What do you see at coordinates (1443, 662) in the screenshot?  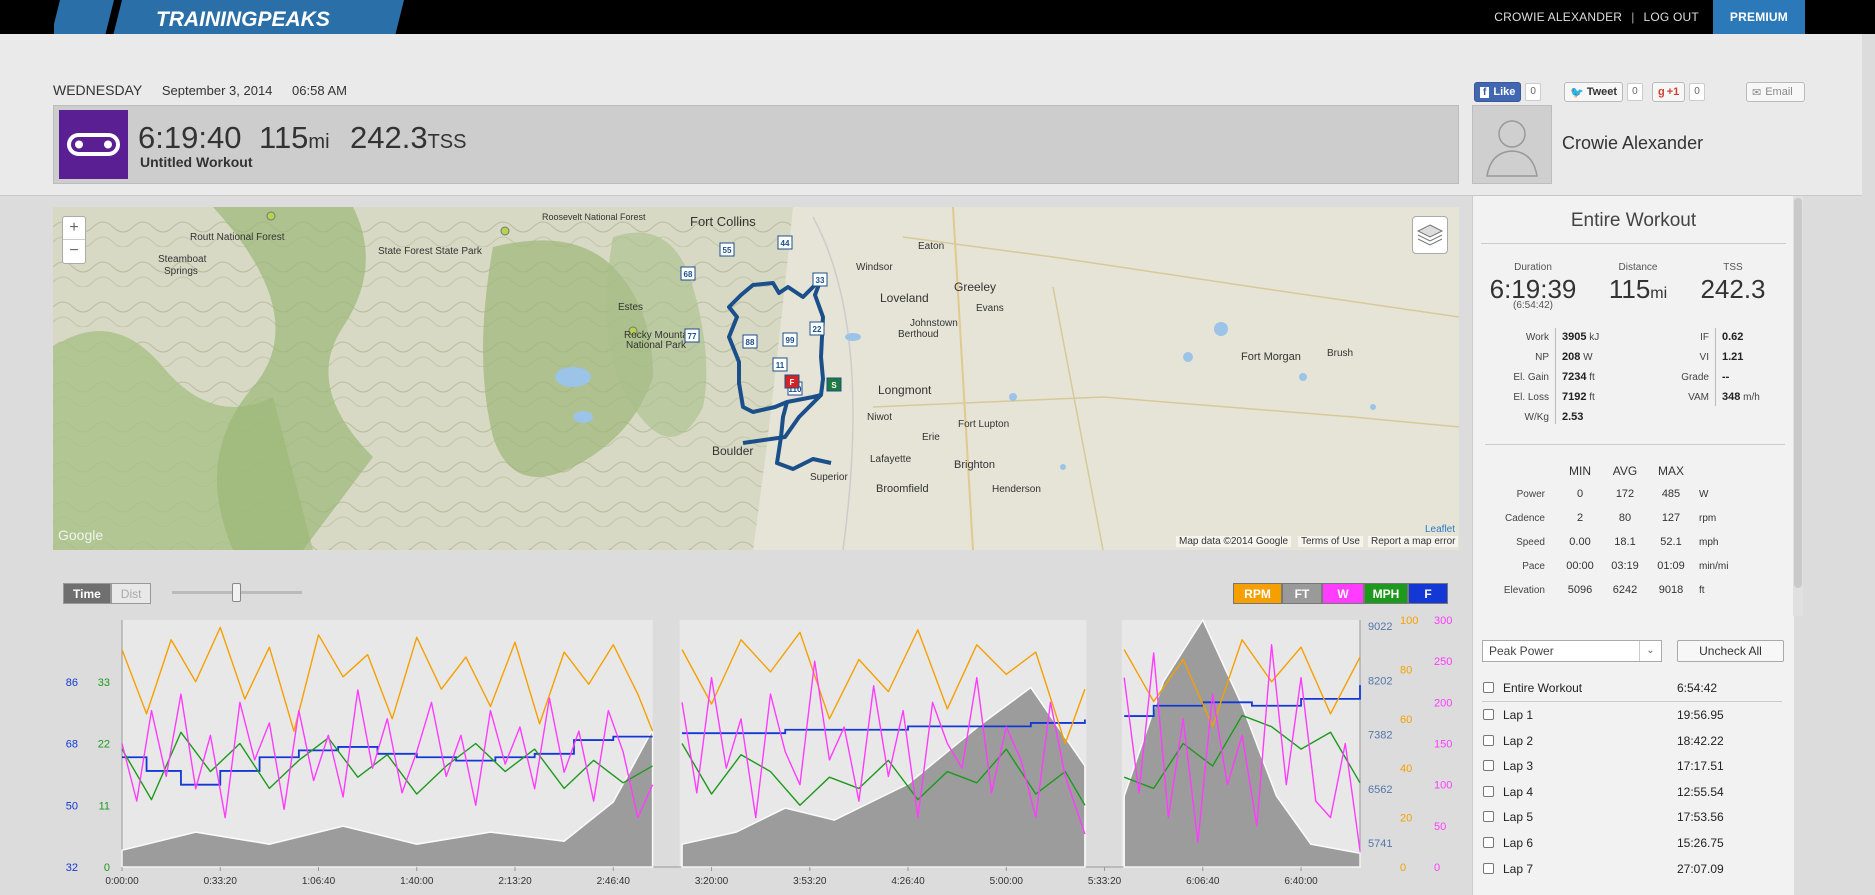 I see `y-tick-label-power: 250` at bounding box center [1443, 662].